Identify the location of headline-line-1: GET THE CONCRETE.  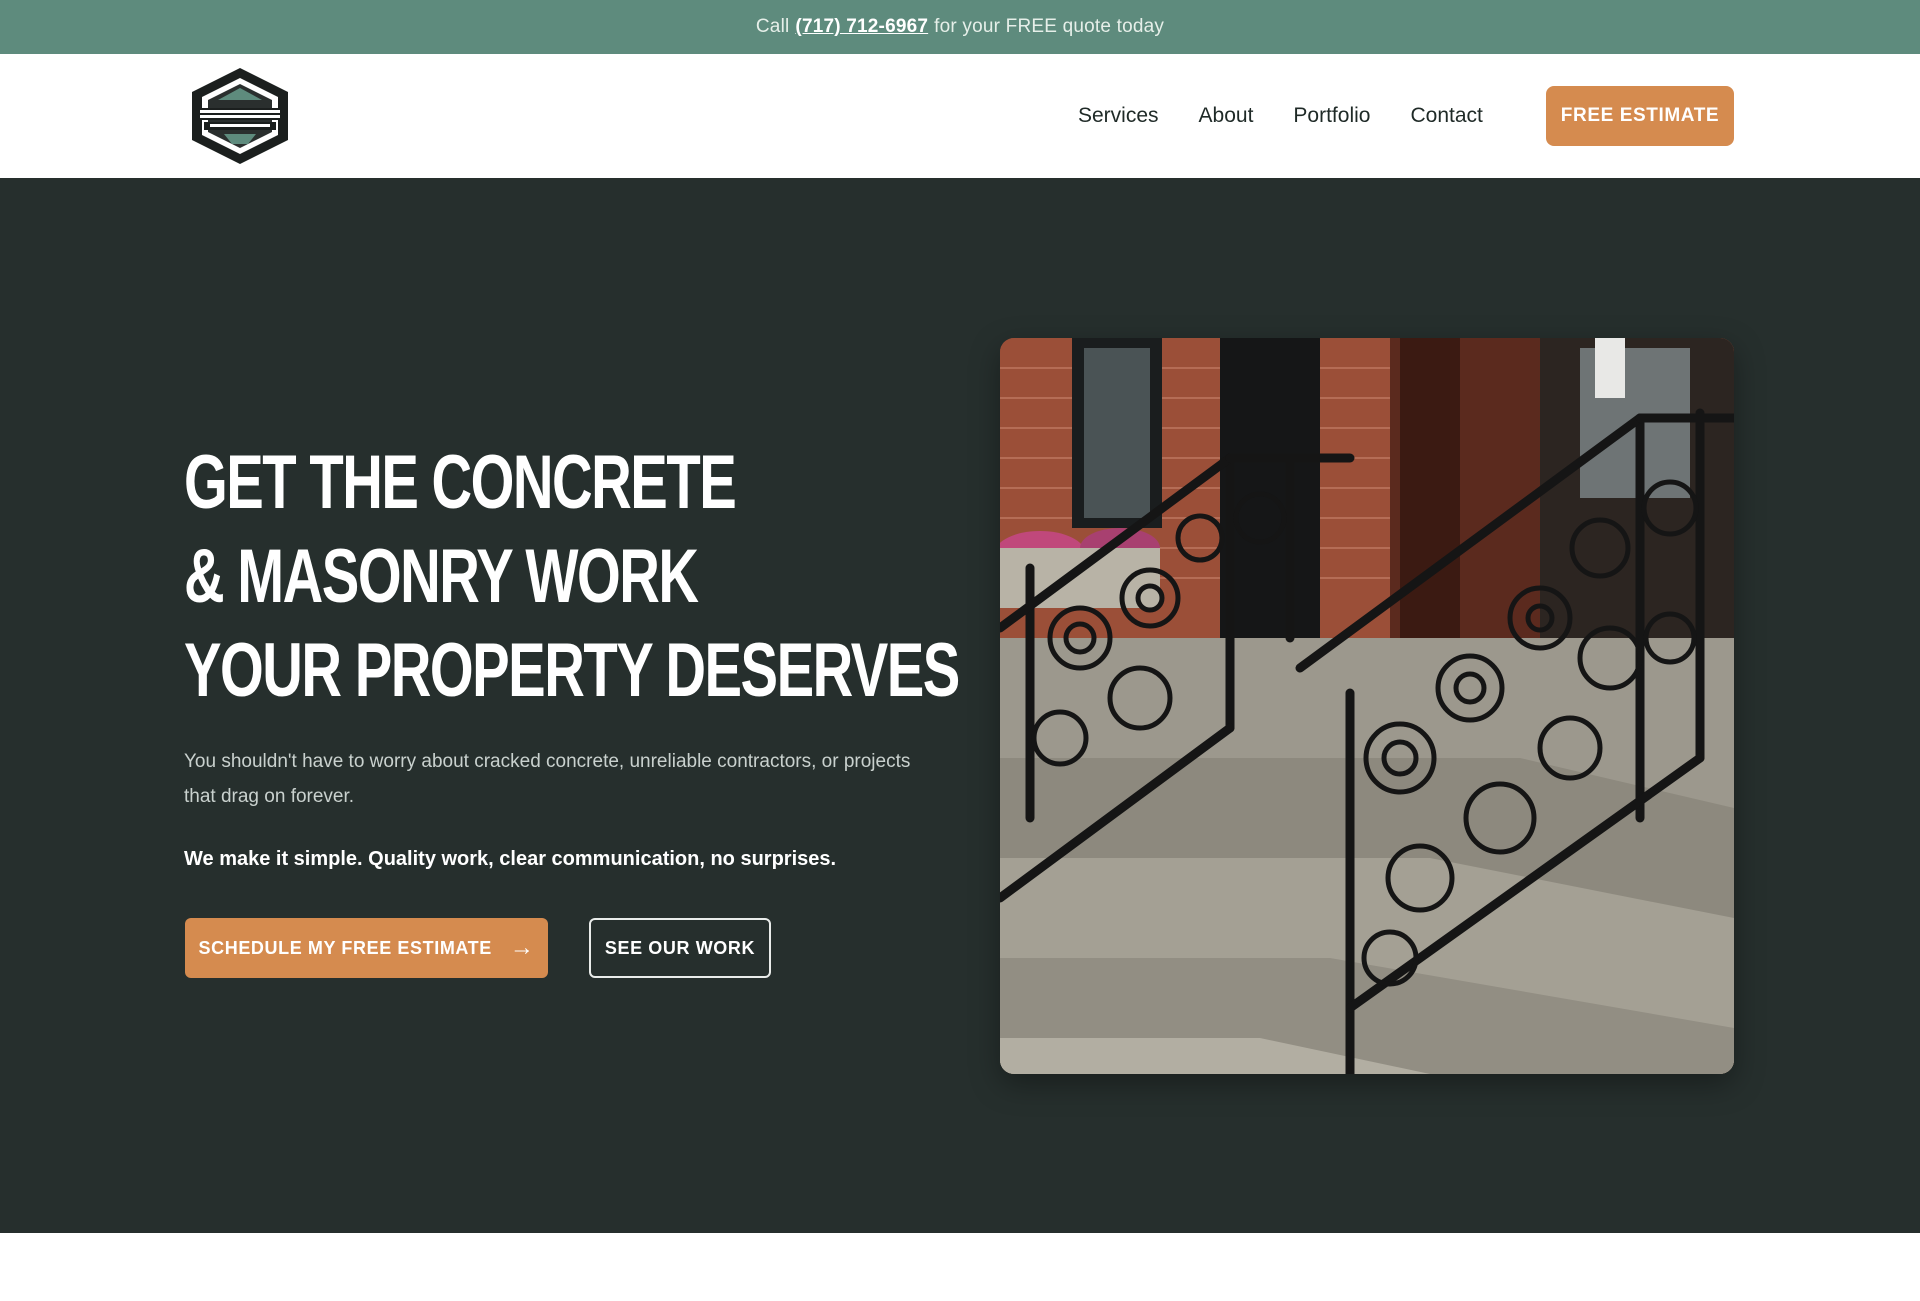
(460, 482).